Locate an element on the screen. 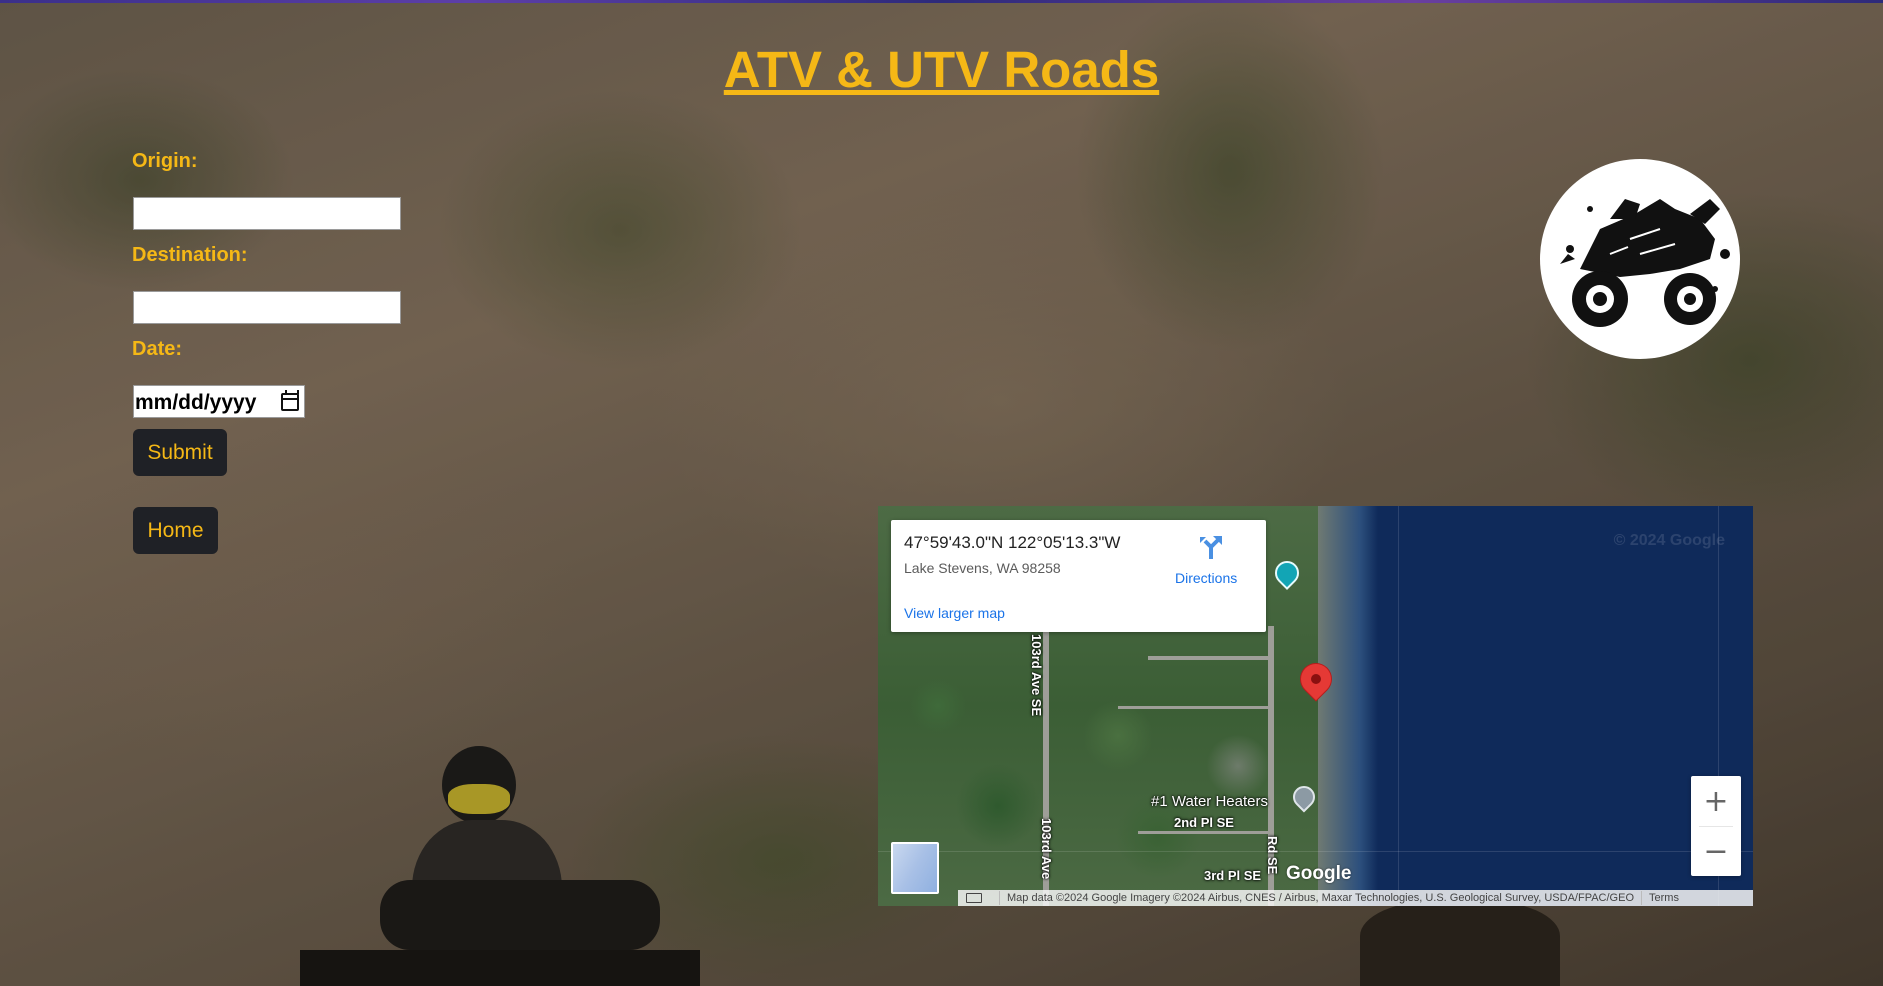  road-label: 103rd Ave SE is located at coordinates (1036, 675).